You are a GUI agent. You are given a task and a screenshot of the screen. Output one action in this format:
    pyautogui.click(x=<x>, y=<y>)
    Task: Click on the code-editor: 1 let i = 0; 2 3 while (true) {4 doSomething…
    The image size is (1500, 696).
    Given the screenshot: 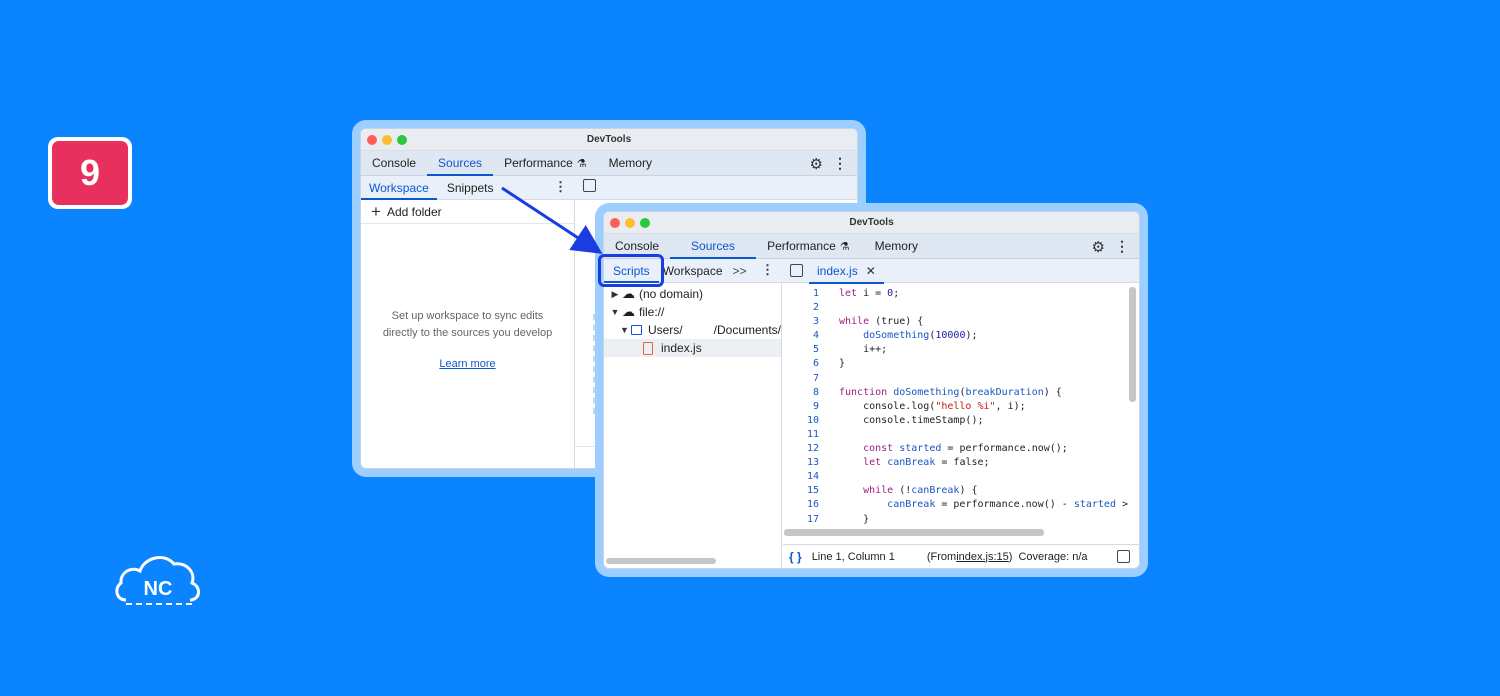 What is the action you would take?
    pyautogui.click(x=961, y=413)
    